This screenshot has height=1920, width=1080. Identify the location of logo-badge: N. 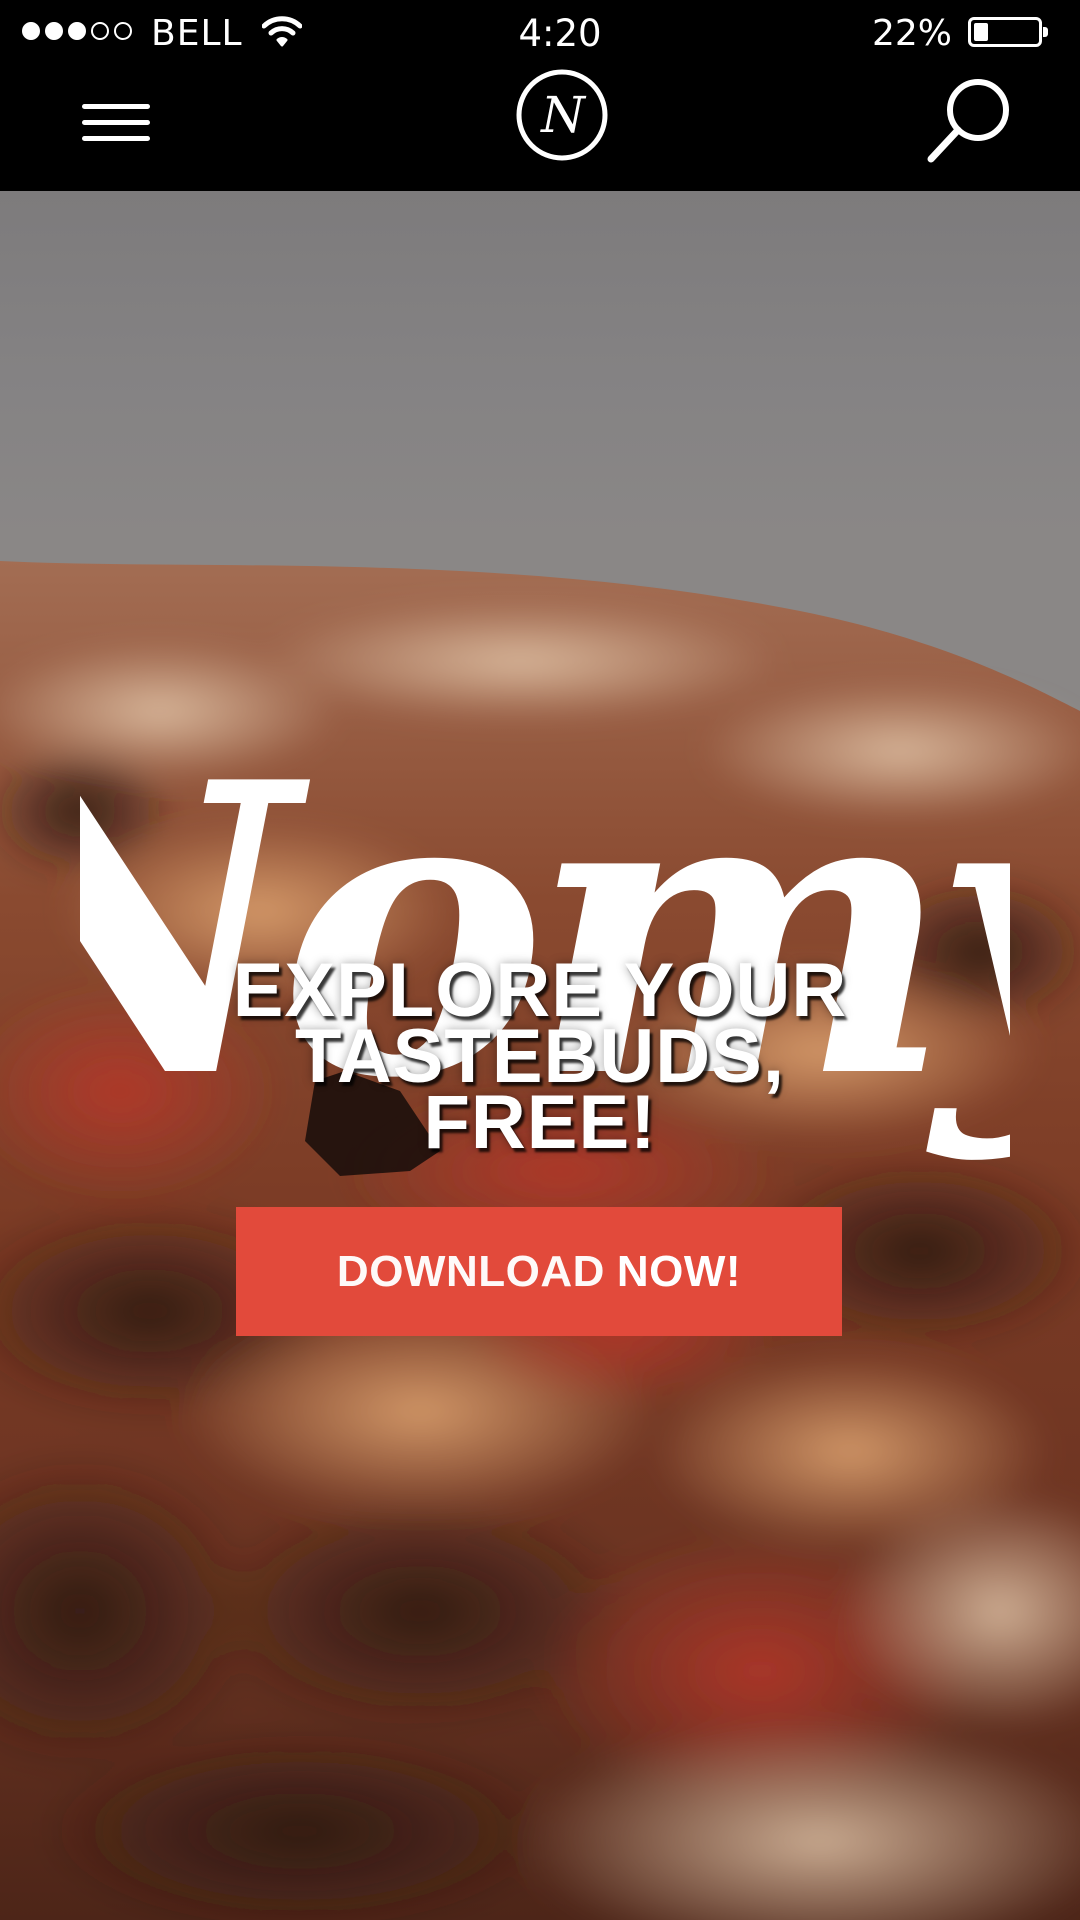
(562, 115).